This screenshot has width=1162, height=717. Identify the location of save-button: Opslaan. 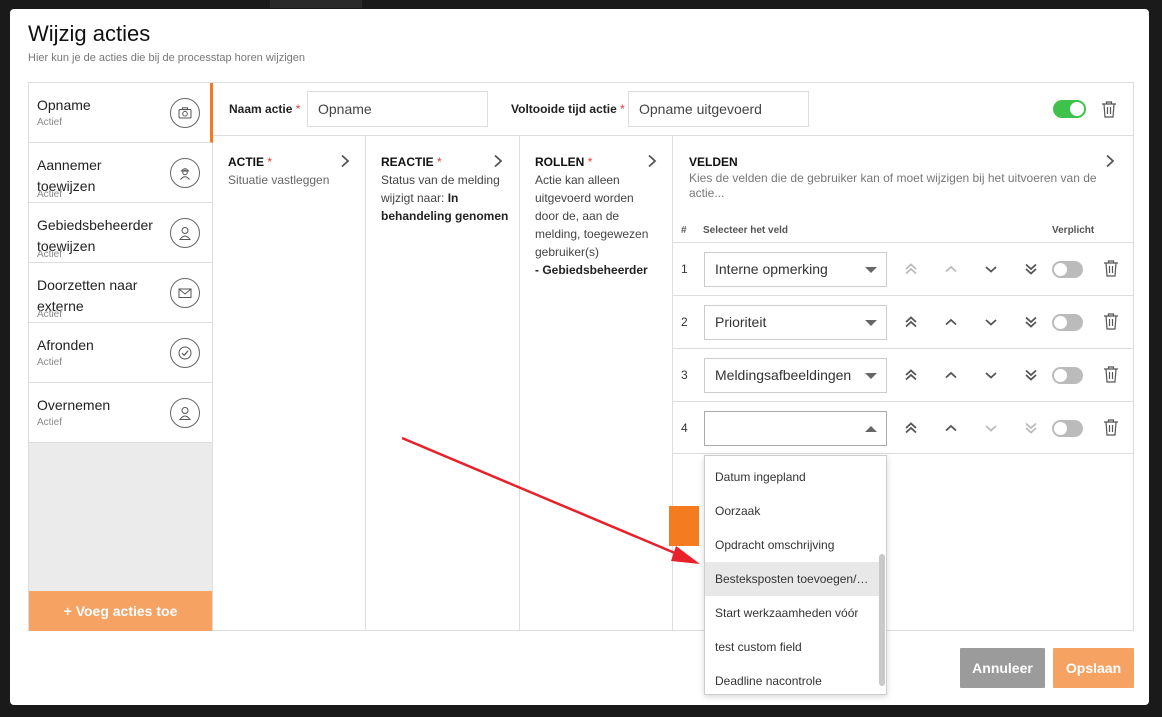
(1093, 668).